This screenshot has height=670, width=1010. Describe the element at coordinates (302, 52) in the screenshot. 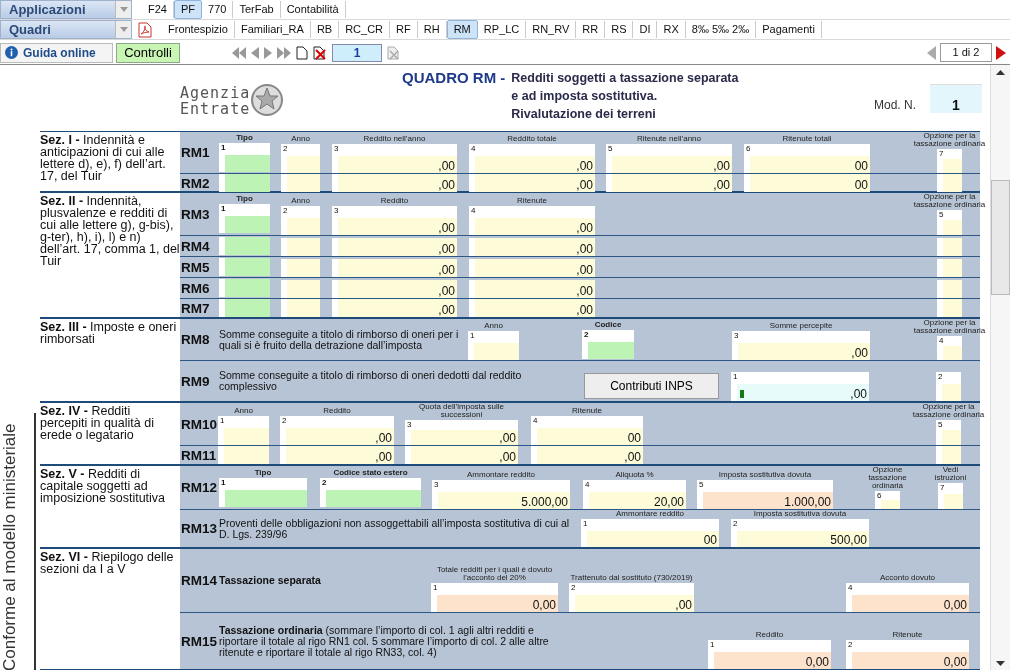

I see `new-page-icon` at that location.